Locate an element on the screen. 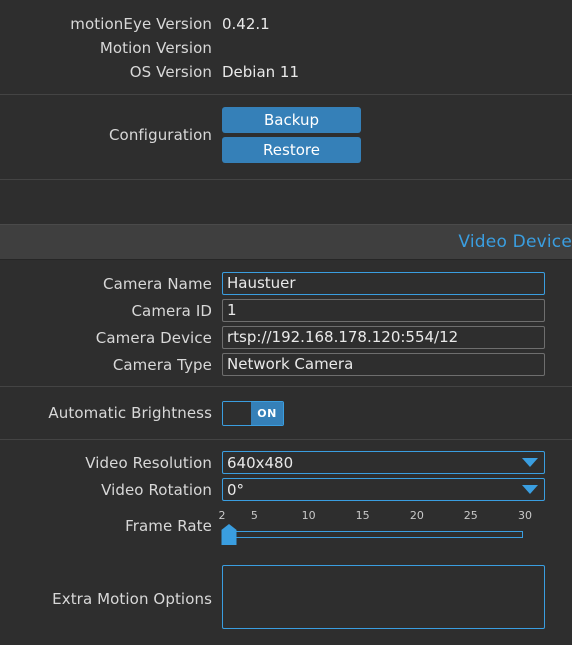 This screenshot has width=572, height=645. configuration-row: Configuration Backup Restore is located at coordinates (286, 135).